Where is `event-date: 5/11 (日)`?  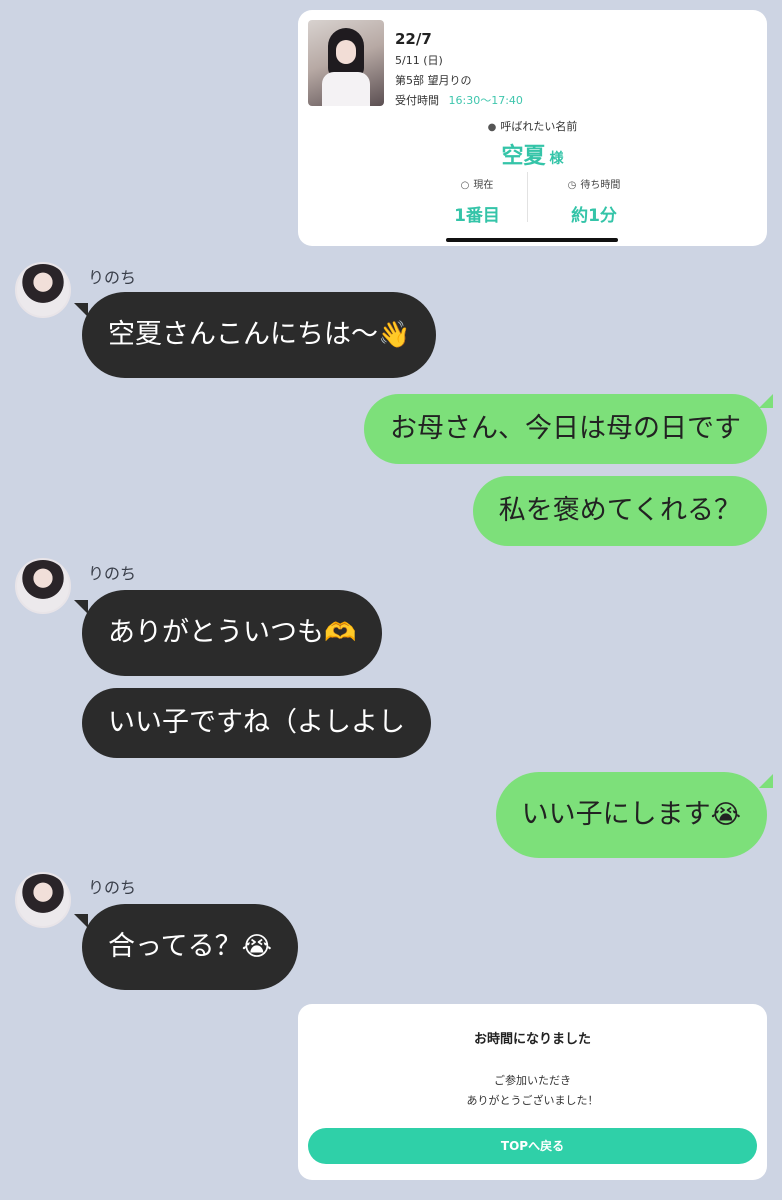 event-date: 5/11 (日) is located at coordinates (419, 60).